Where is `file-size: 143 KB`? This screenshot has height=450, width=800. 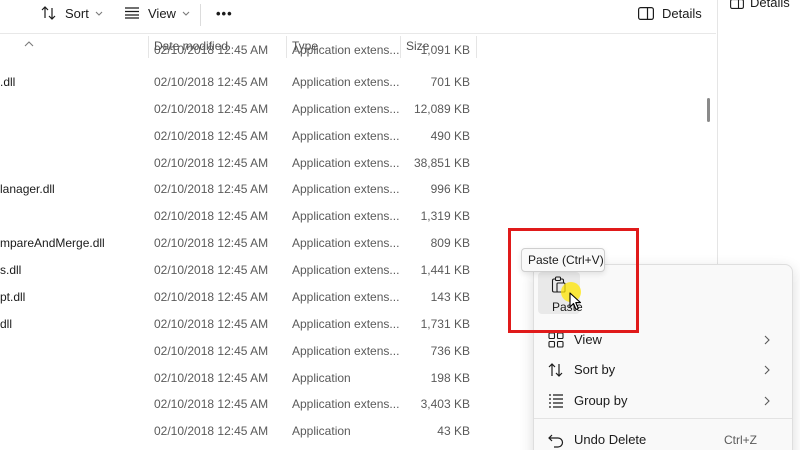
file-size: 143 KB is located at coordinates (450, 297).